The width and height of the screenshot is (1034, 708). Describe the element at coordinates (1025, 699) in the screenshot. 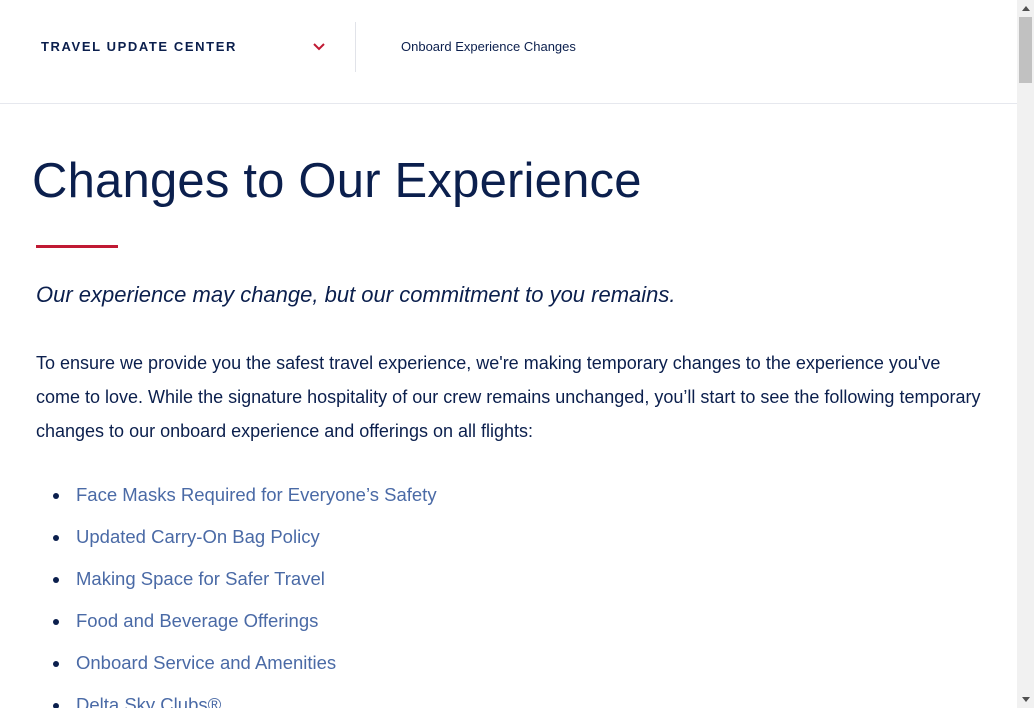

I see `scroll-down-arrow-icon` at that location.